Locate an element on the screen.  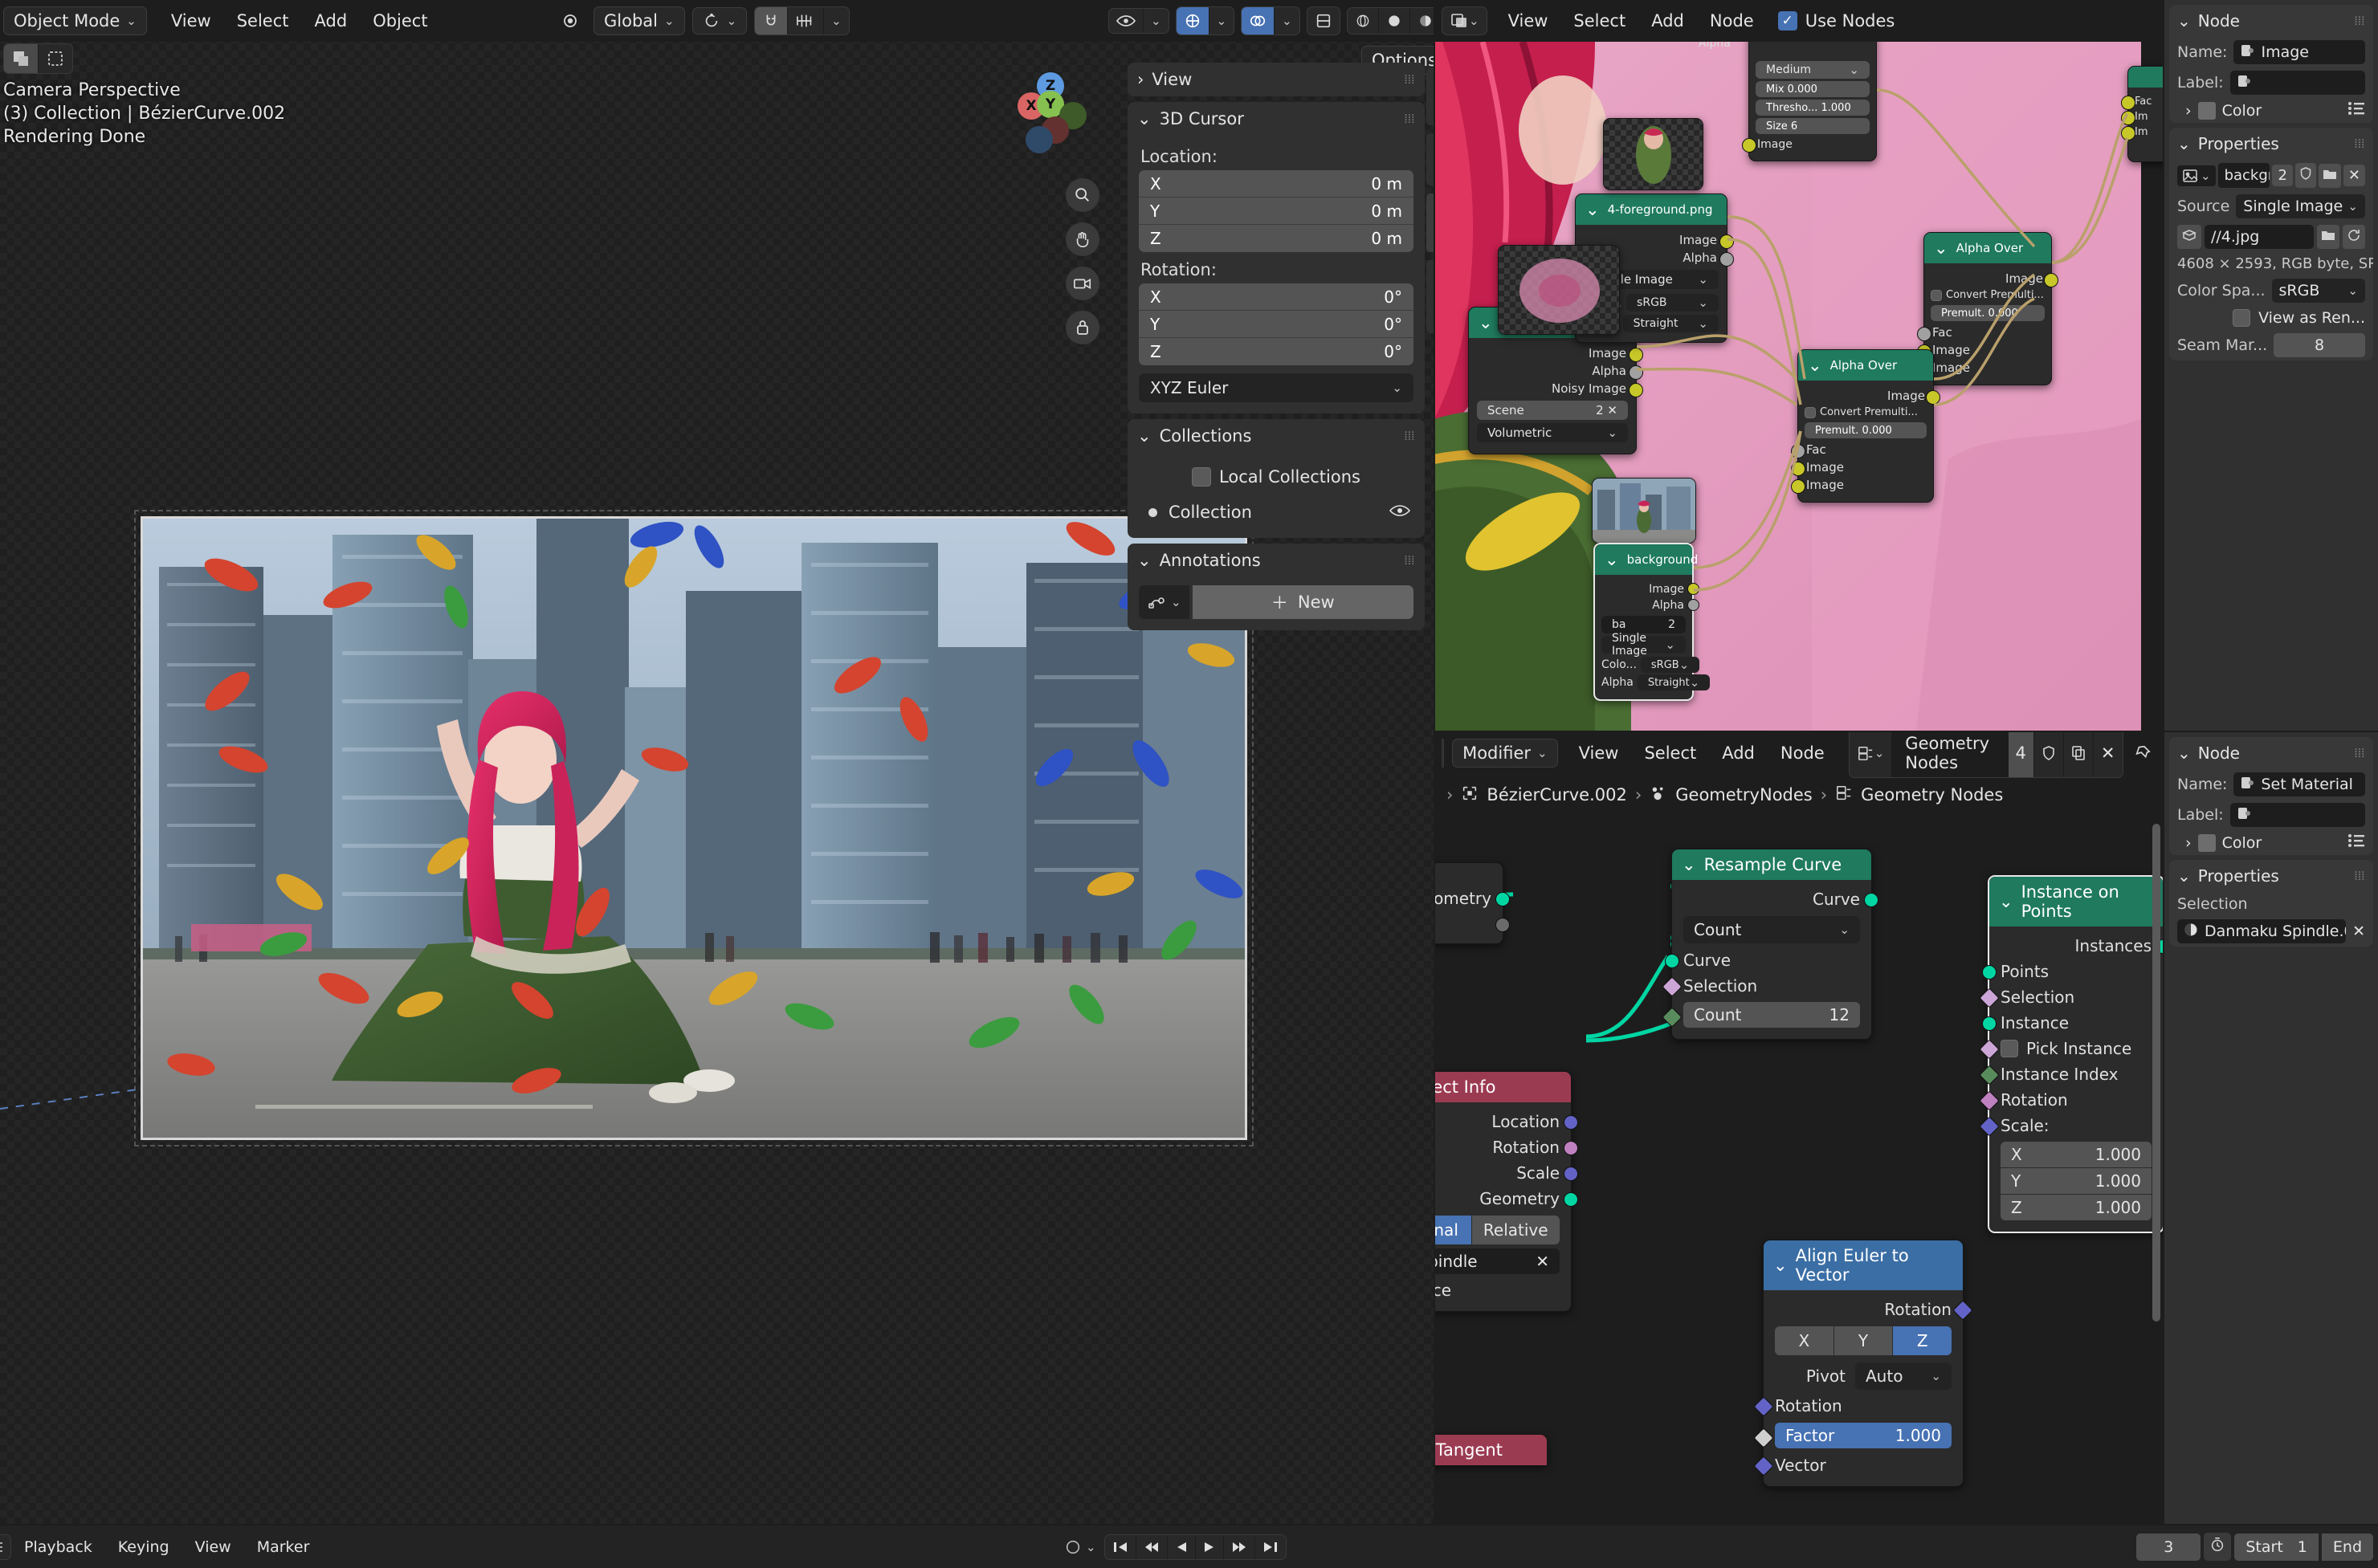
node-name-row: Name: Image is located at coordinates (2271, 52).